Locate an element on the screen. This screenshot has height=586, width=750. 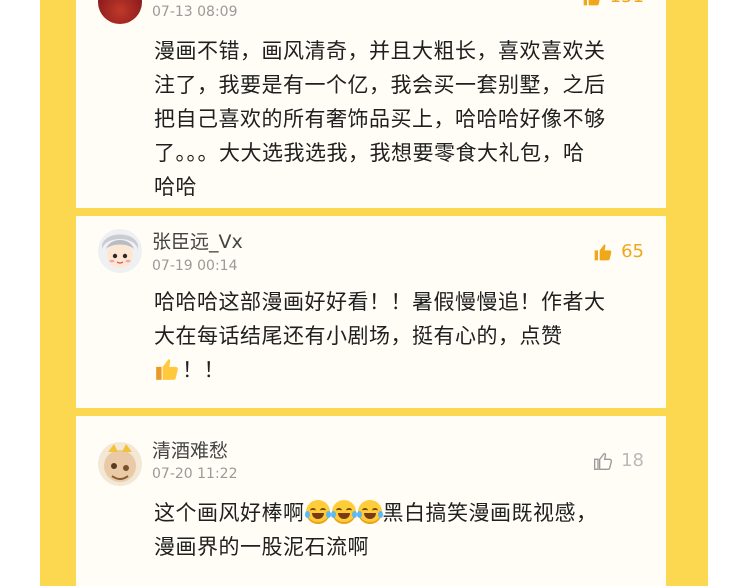
comment-line: 这个画风好棒啊 黑白搞笑漫画既视感， is located at coordinates (404, 513).